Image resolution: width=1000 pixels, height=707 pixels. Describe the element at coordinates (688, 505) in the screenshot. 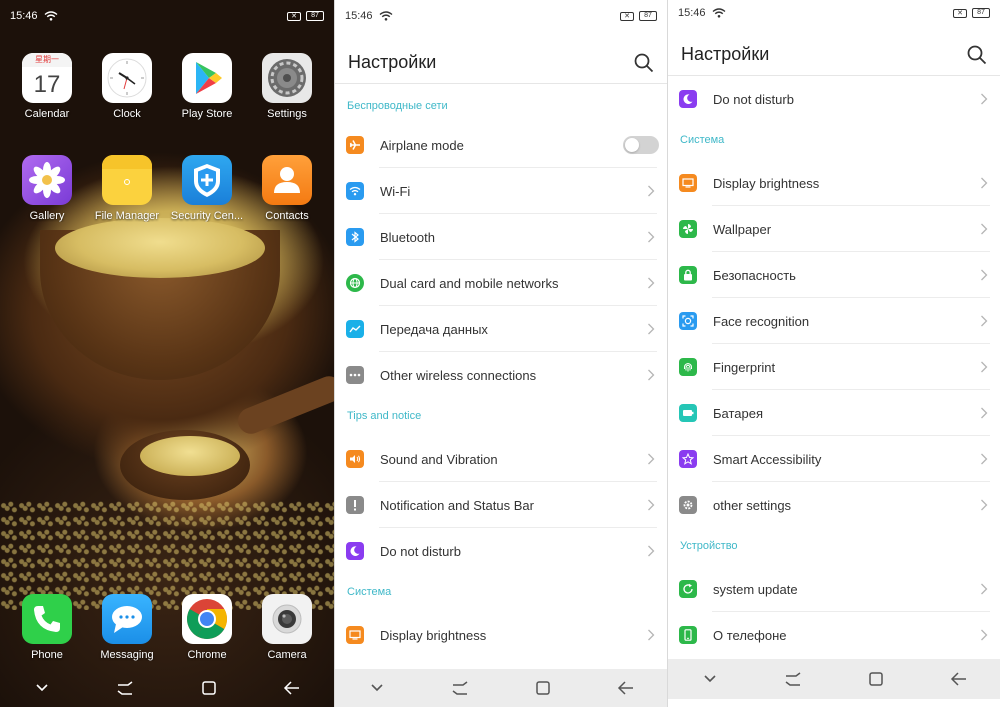

I see `gear-icon` at that location.